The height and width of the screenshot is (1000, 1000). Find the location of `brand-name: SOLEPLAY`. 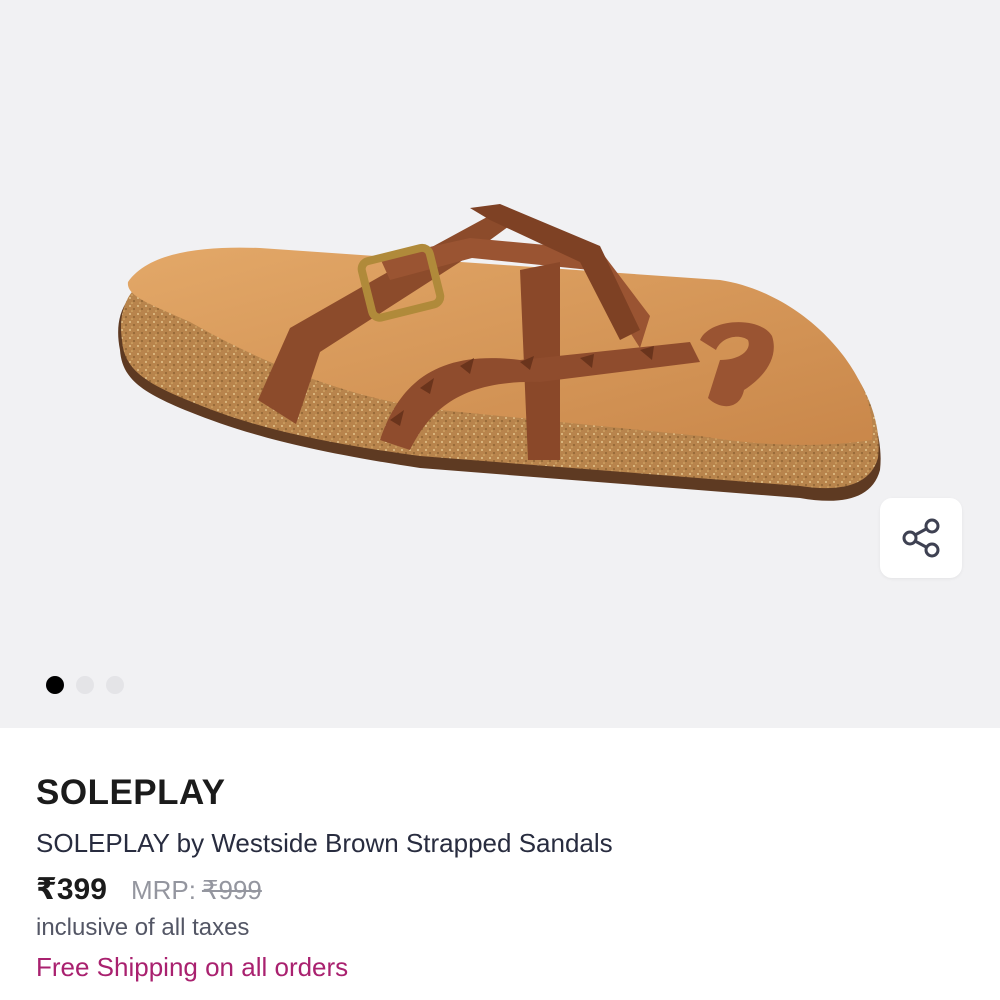

brand-name: SOLEPLAY is located at coordinates (500, 793).